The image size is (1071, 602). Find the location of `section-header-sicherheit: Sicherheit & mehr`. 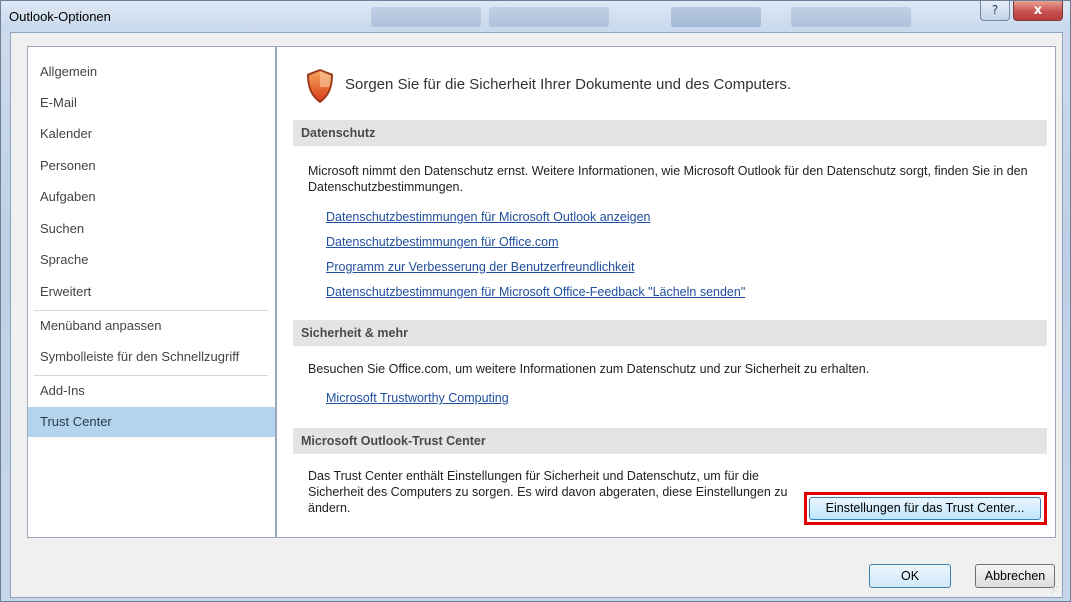

section-header-sicherheit: Sicherheit & mehr is located at coordinates (670, 333).